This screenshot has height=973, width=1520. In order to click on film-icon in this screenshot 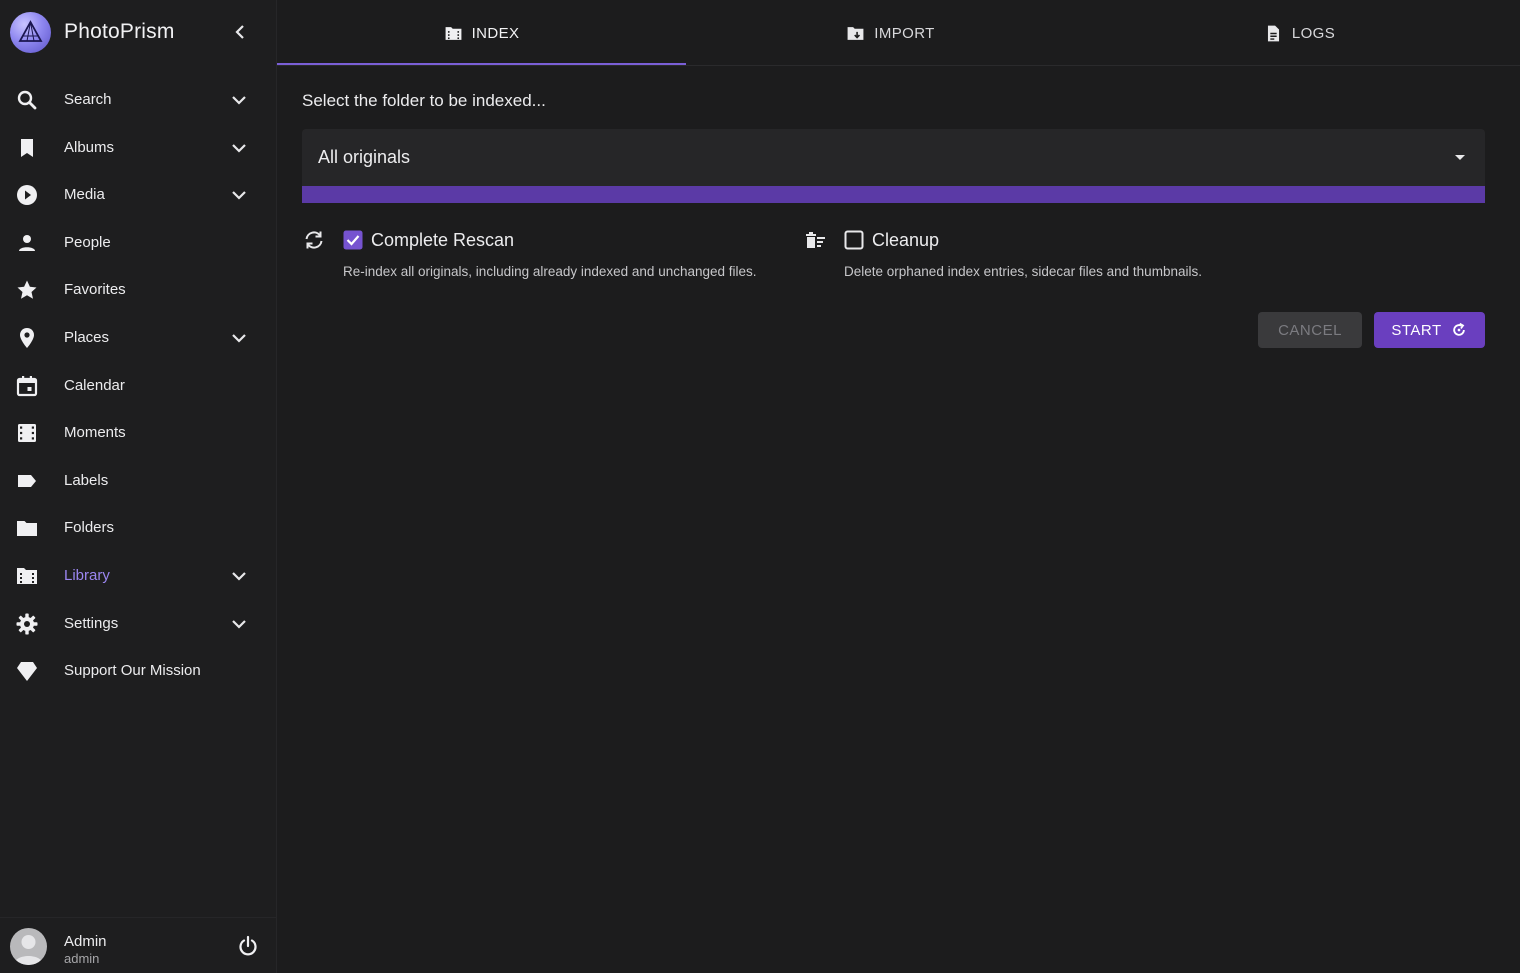, I will do `click(27, 433)`.